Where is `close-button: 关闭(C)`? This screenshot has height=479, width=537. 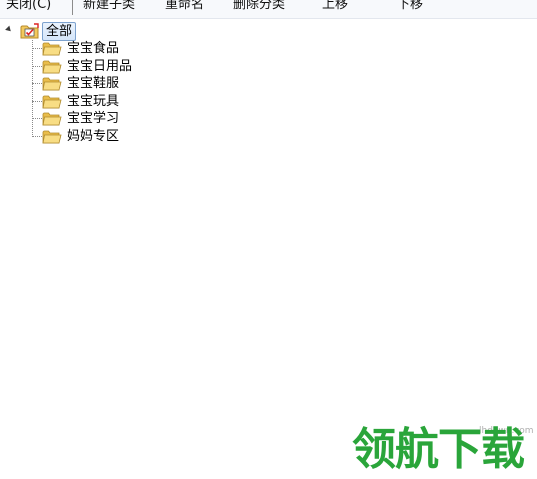 close-button: 关闭(C) is located at coordinates (28, 7).